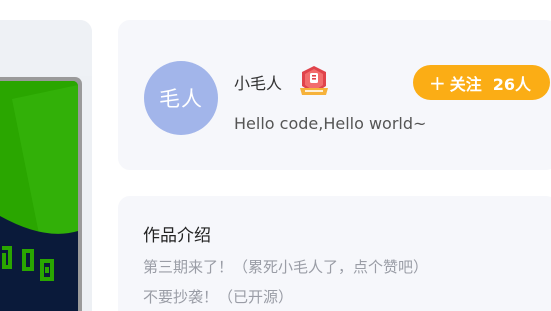 This screenshot has height=311, width=551. I want to click on author-bio: Hello code,Hello world~, so click(330, 123).